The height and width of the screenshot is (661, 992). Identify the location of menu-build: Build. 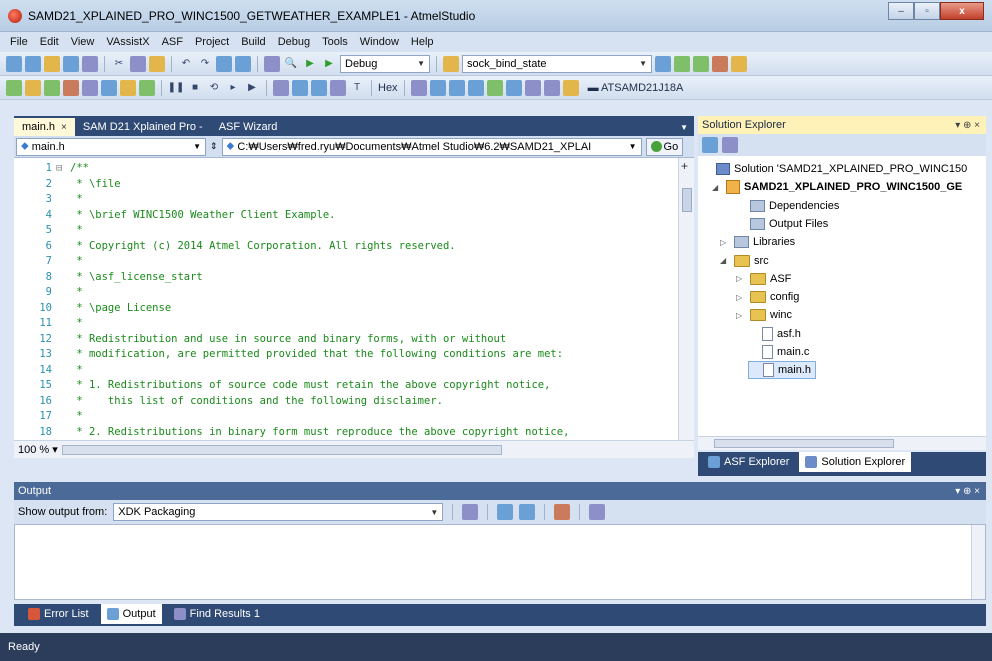
(253, 42).